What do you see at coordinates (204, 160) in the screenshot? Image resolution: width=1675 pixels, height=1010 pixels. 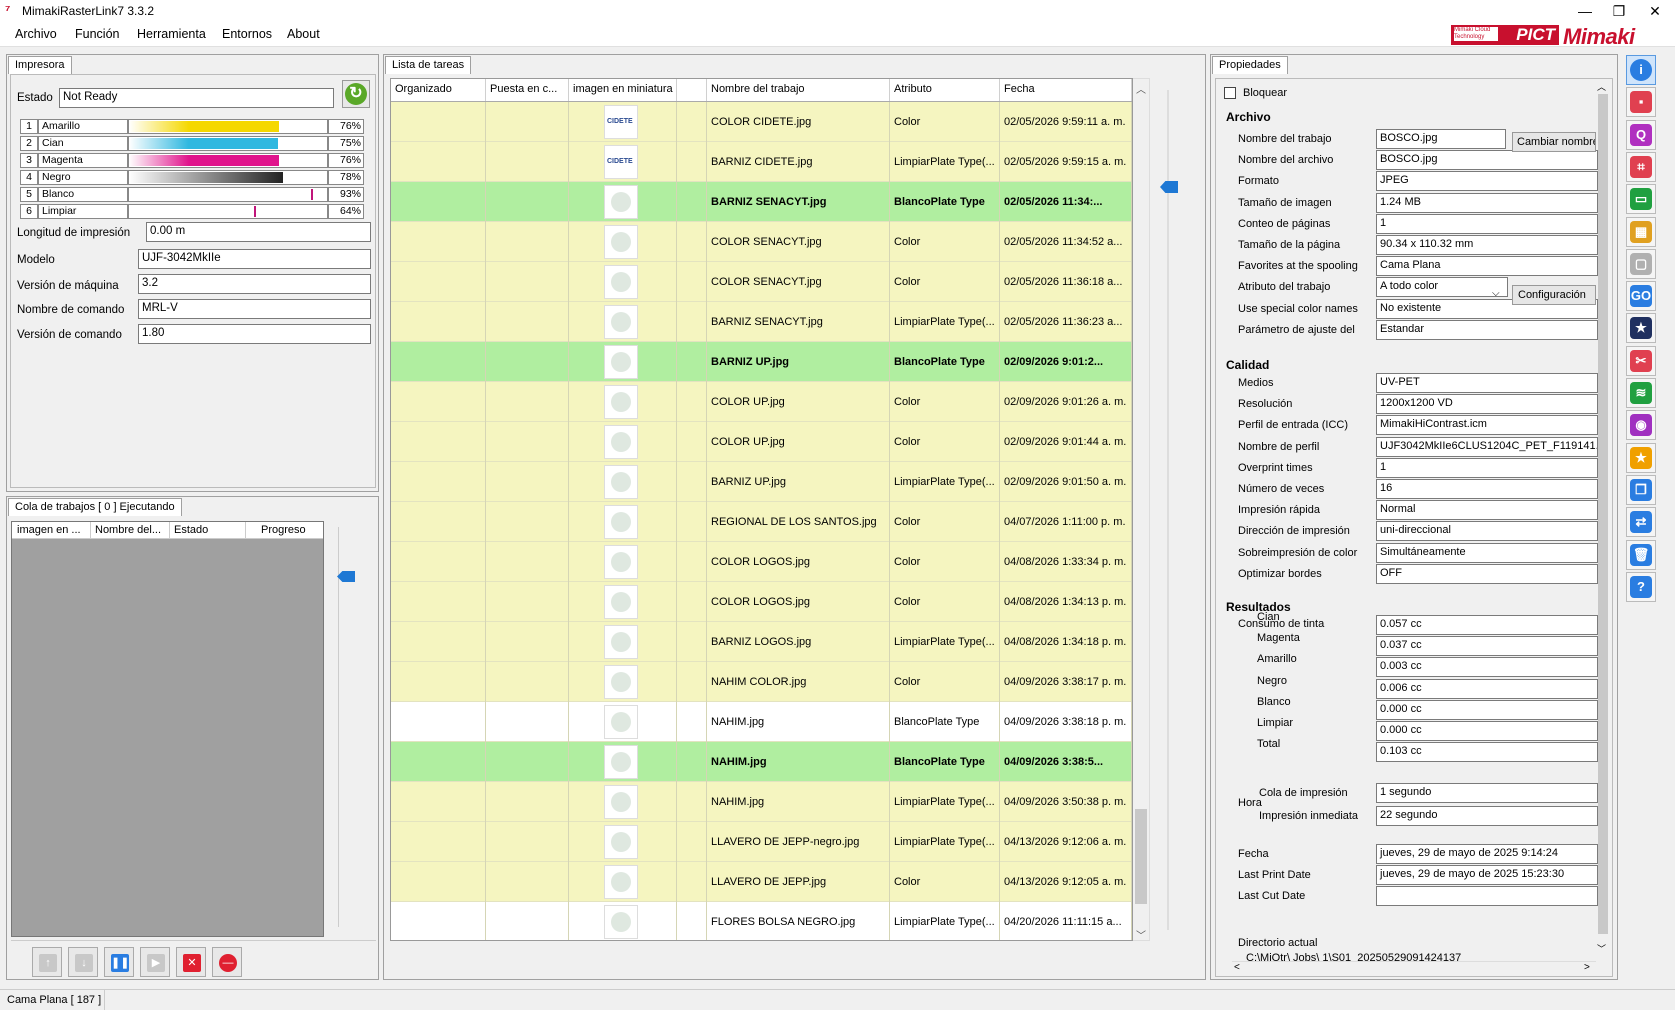 I see `ink-fill` at bounding box center [204, 160].